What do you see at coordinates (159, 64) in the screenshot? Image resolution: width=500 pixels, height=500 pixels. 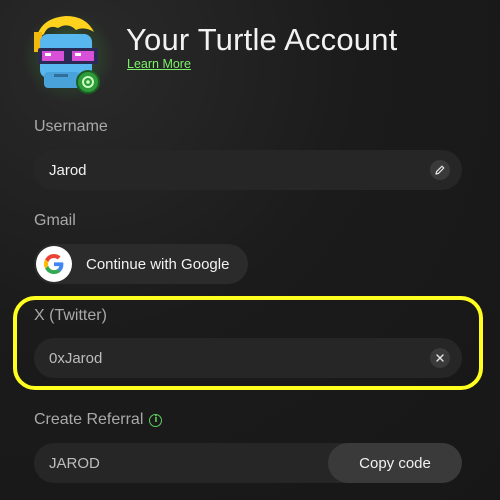 I see `learn-more-link: Learn More` at bounding box center [159, 64].